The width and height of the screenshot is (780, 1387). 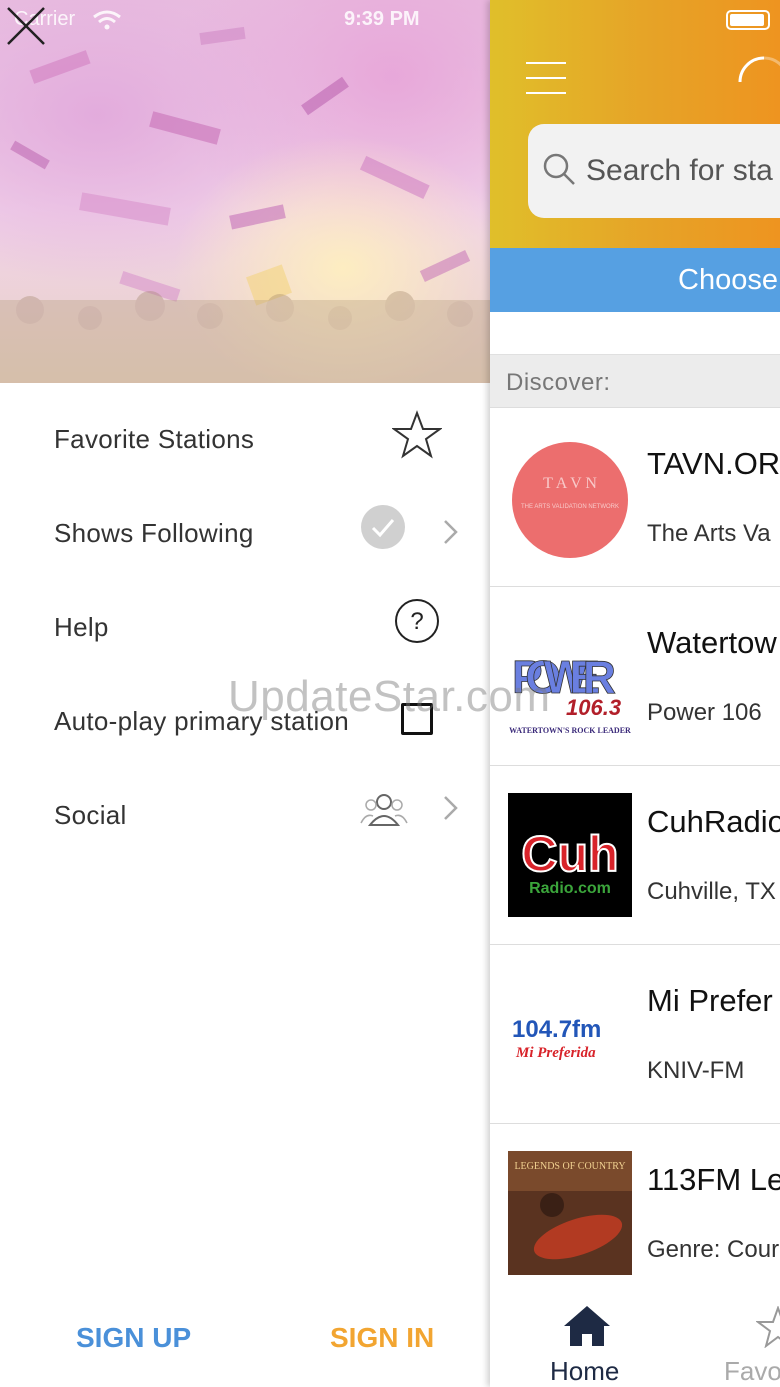 What do you see at coordinates (558, 382) in the screenshot?
I see `discover-label: Discover:` at bounding box center [558, 382].